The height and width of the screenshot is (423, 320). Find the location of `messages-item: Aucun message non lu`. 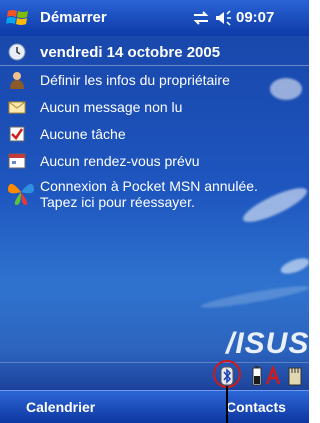

messages-item: Aucun message non lu is located at coordinates (154, 107).